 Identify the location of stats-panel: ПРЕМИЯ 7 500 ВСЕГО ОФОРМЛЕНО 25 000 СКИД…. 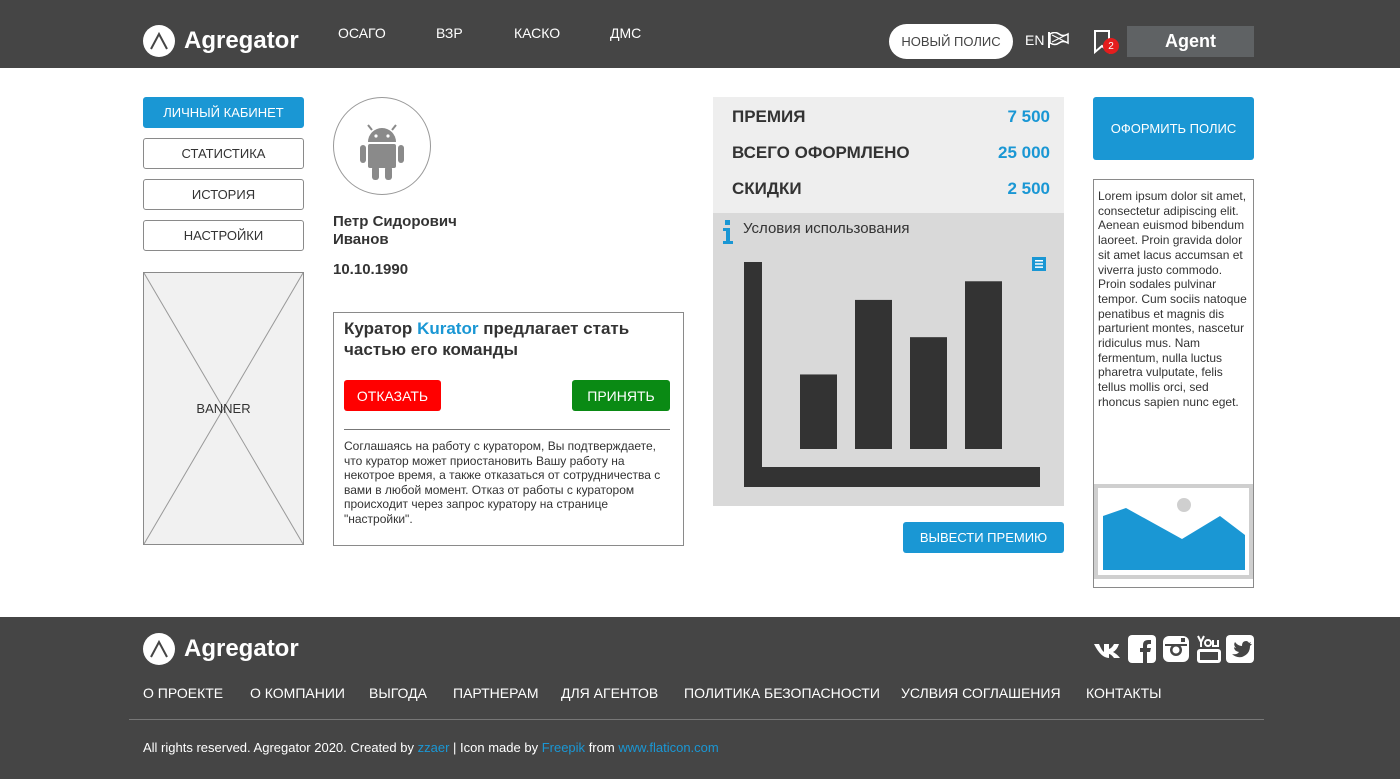
(888, 155).